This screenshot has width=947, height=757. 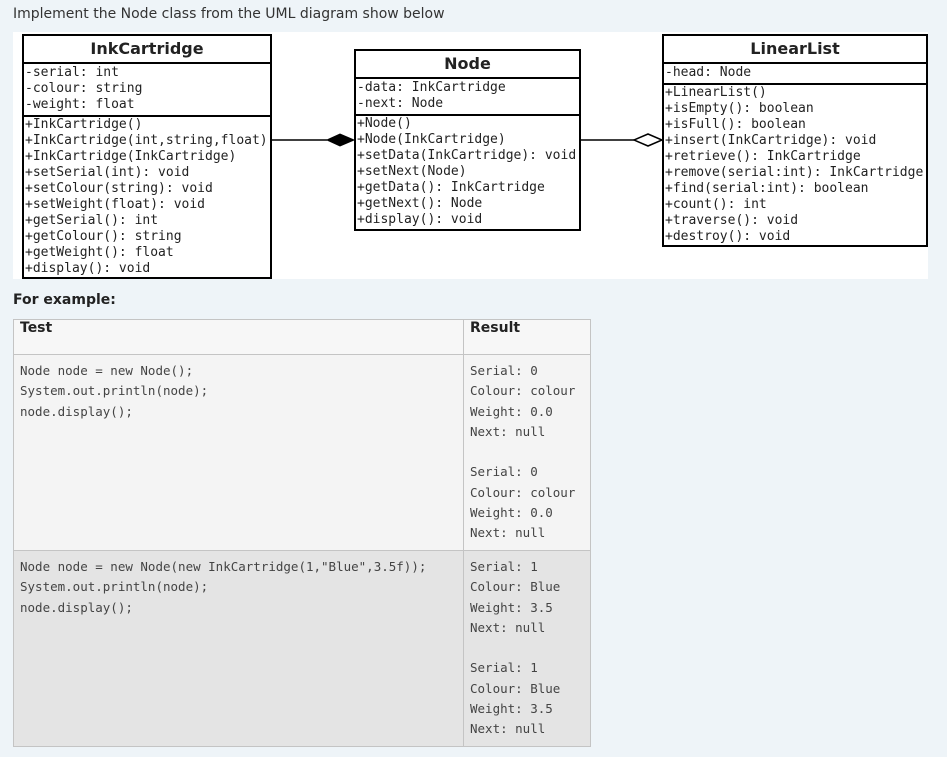 What do you see at coordinates (147, 50) in the screenshot?
I see `class-name: InkCartridge` at bounding box center [147, 50].